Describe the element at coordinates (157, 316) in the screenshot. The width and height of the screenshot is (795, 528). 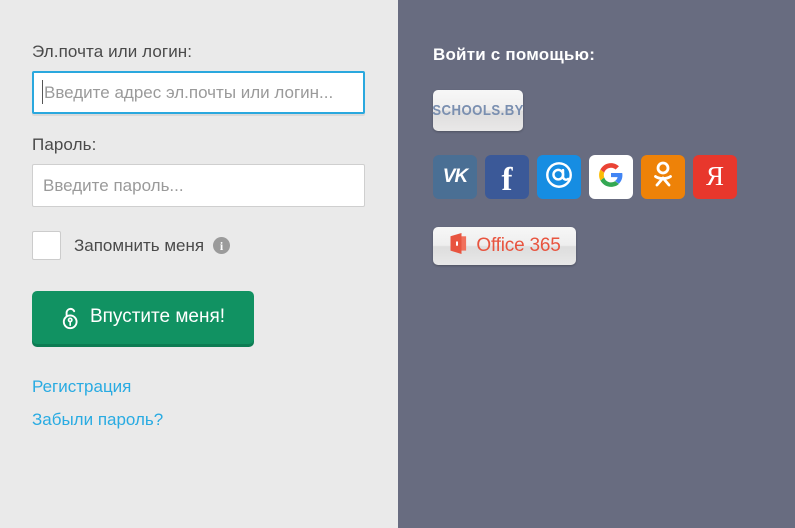
I see `submit-login-label: Впустите меня!` at that location.